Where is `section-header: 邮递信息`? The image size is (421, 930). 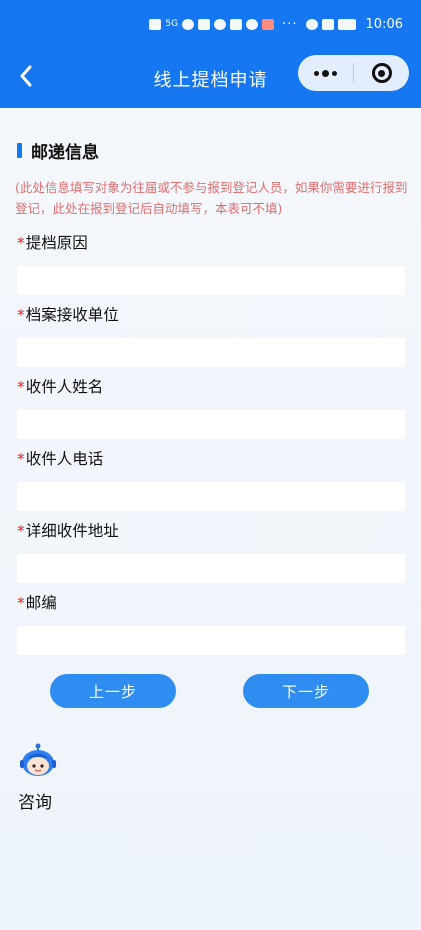 section-header: 邮递信息 is located at coordinates (58, 151).